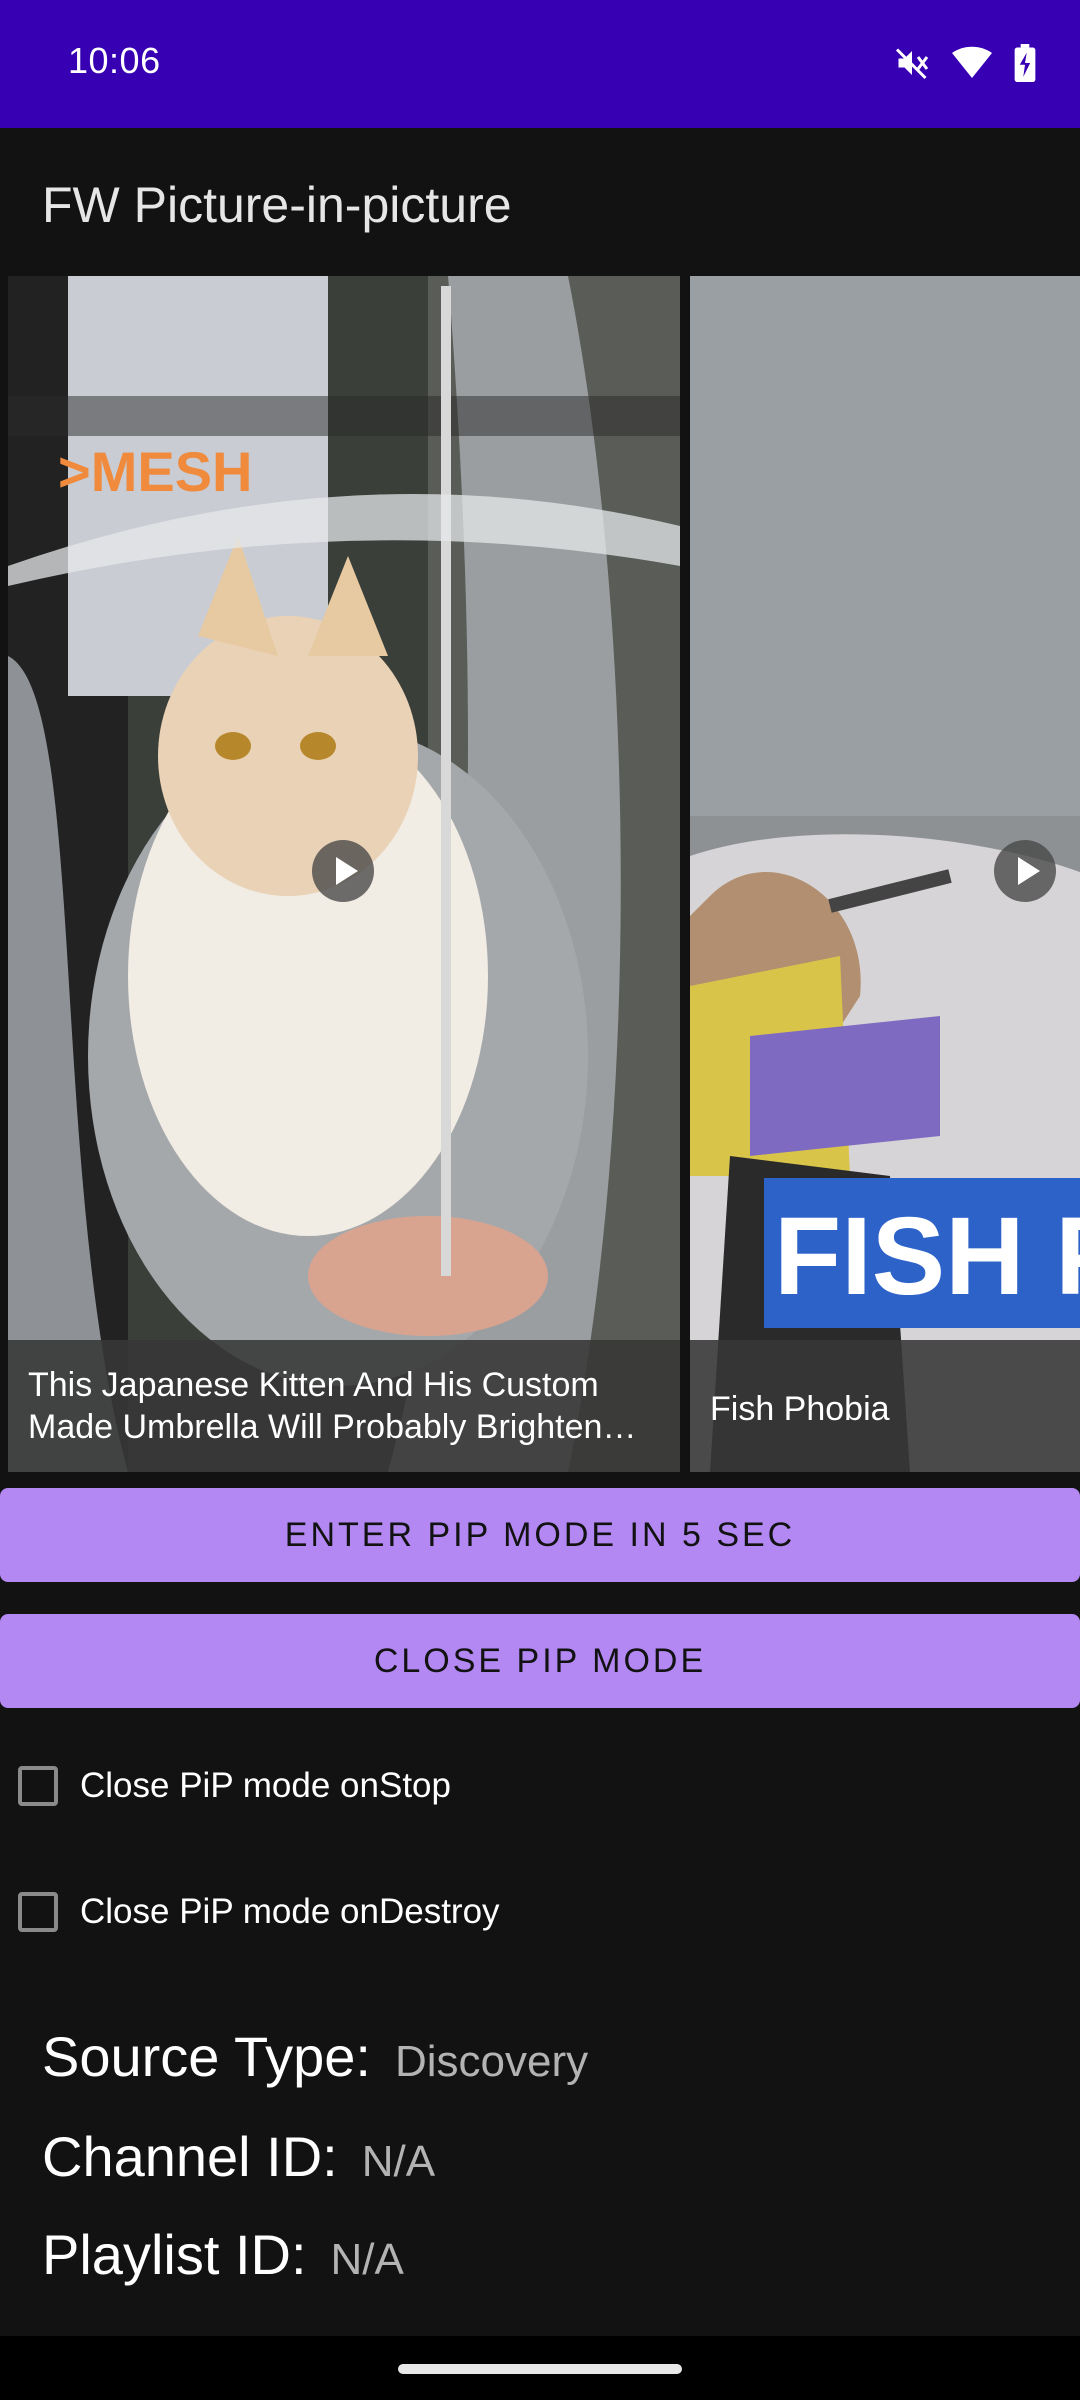 The image size is (1080, 2400). What do you see at coordinates (265, 1785) in the screenshot?
I see `checkbox-label: Close PiP mode onStop` at bounding box center [265, 1785].